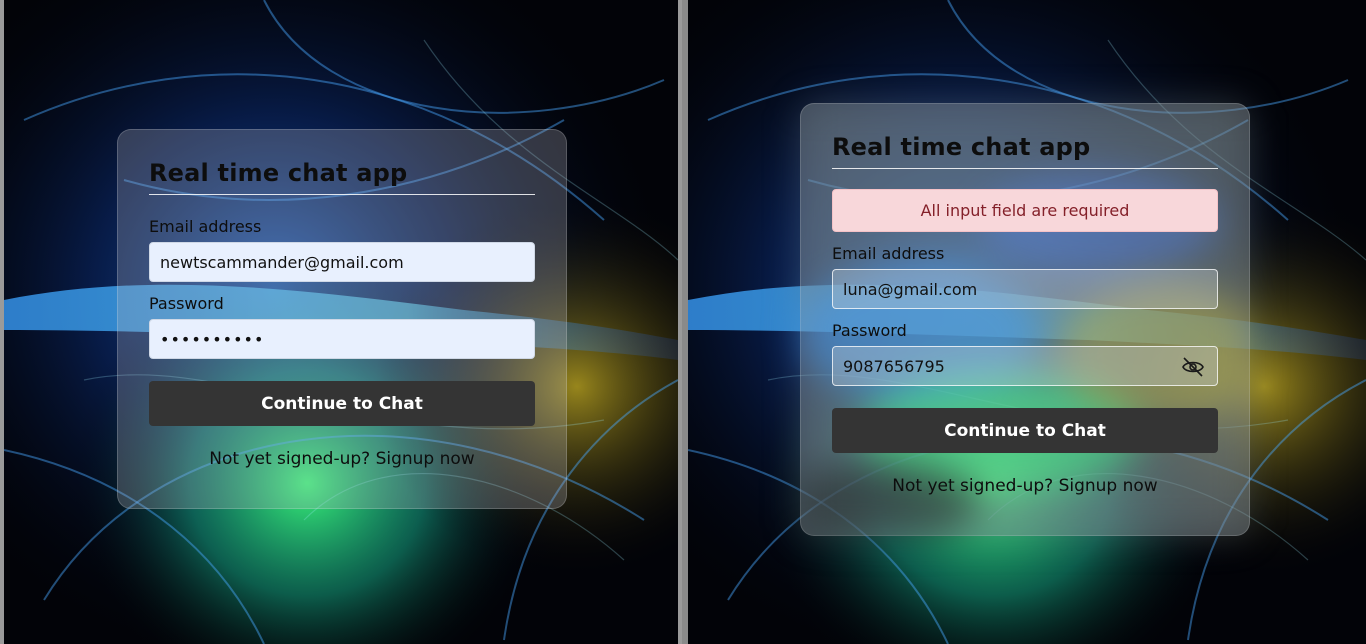  Describe the element at coordinates (910, 289) in the screenshot. I see `email-input-value: luna@gmail.com` at that location.